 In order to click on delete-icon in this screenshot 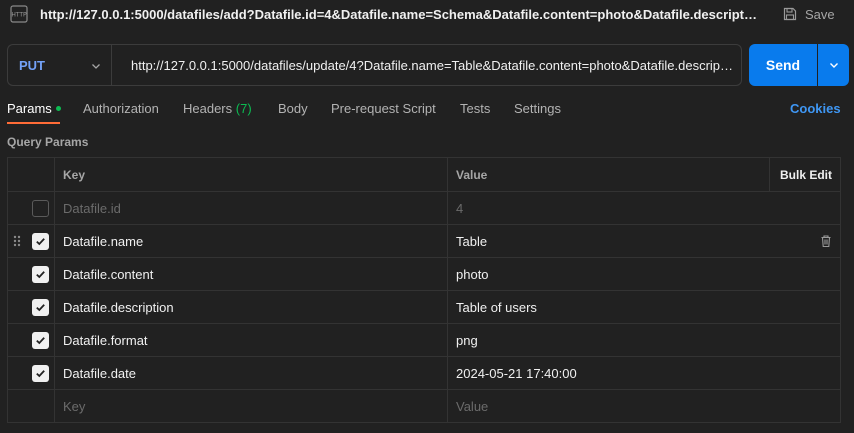, I will do `click(826, 241)`.